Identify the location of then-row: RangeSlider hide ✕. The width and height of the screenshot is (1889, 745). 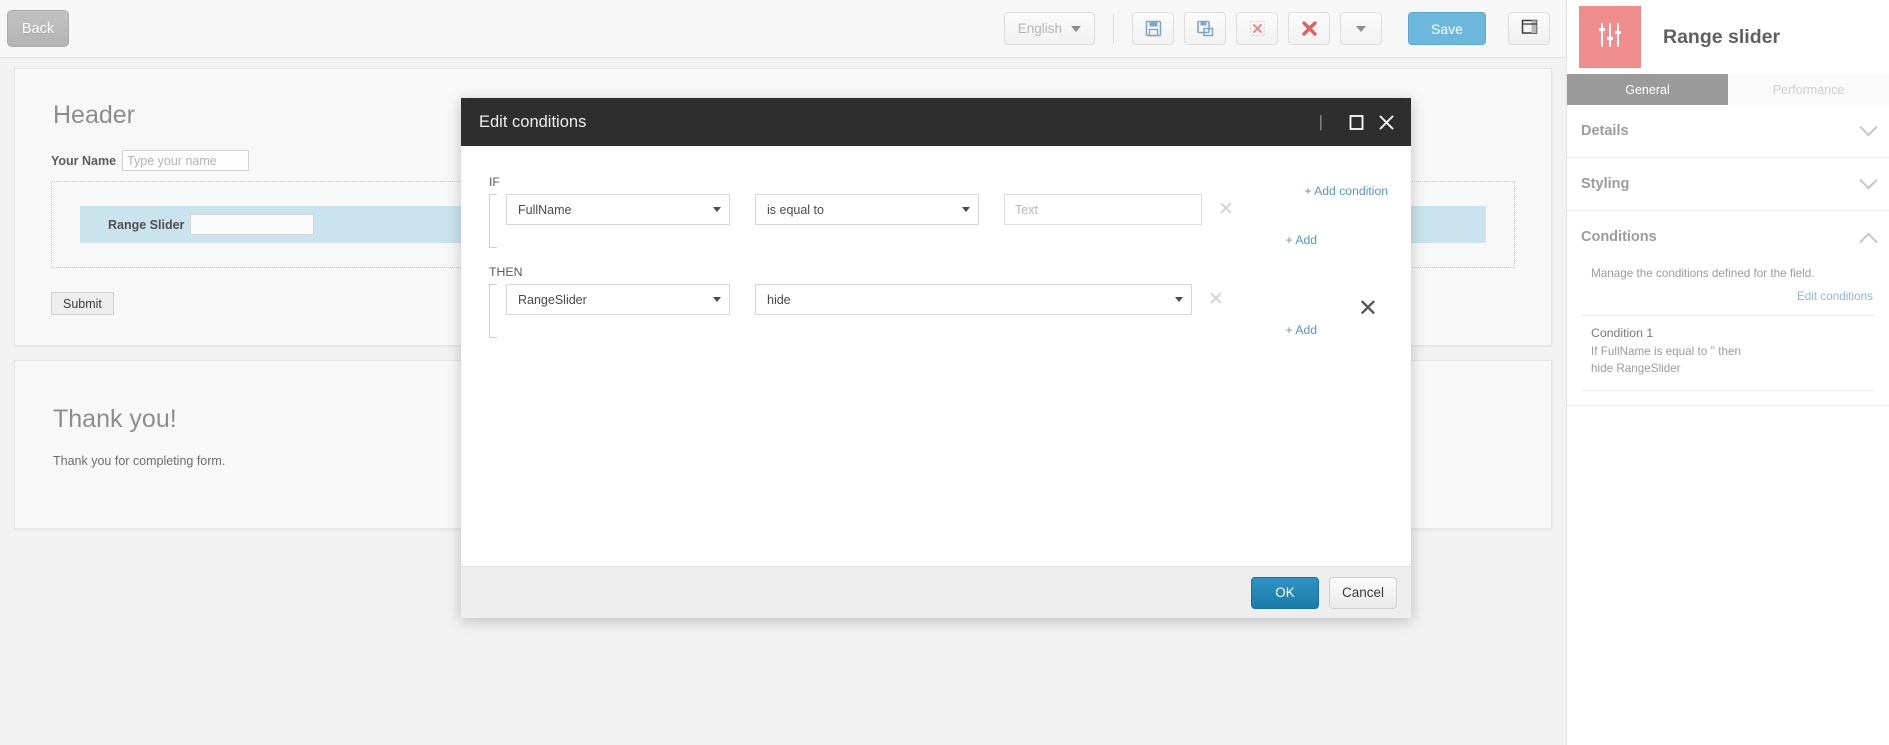
(942, 299).